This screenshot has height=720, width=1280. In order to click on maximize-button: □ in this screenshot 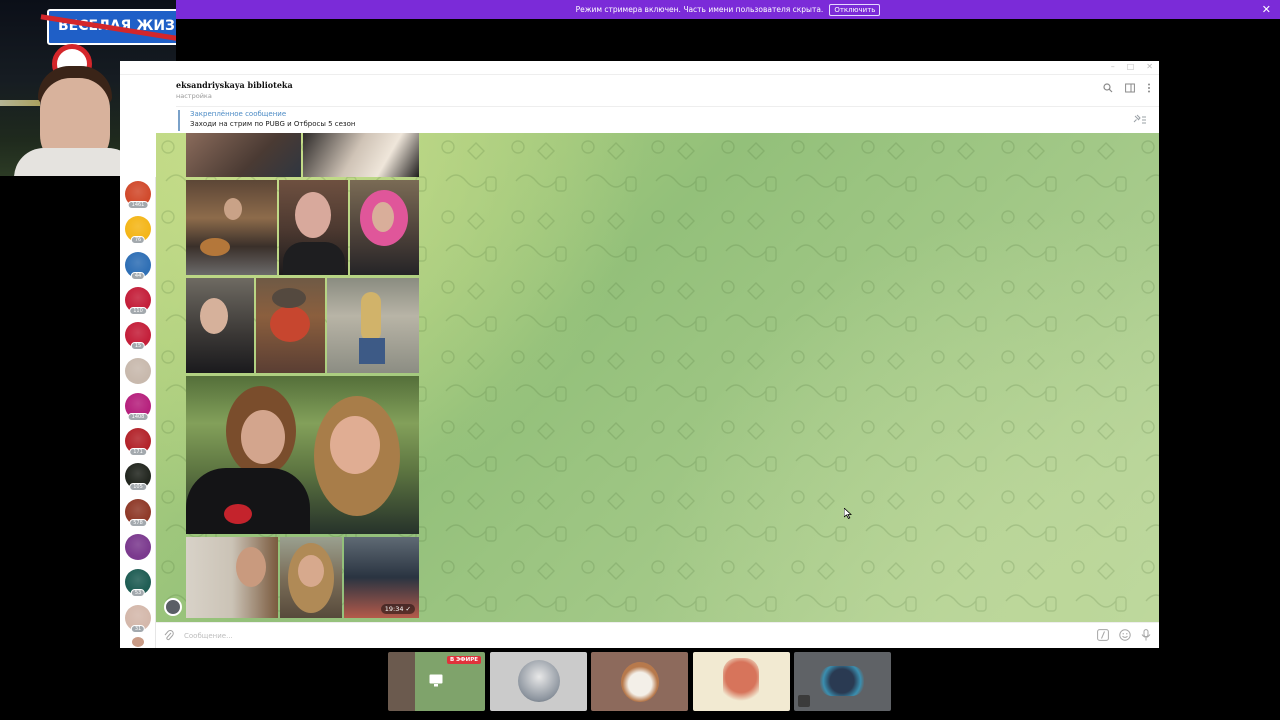, I will do `click(1131, 66)`.